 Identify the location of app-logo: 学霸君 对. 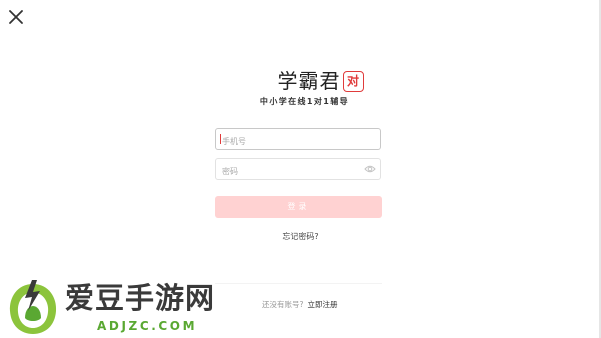
(300, 81).